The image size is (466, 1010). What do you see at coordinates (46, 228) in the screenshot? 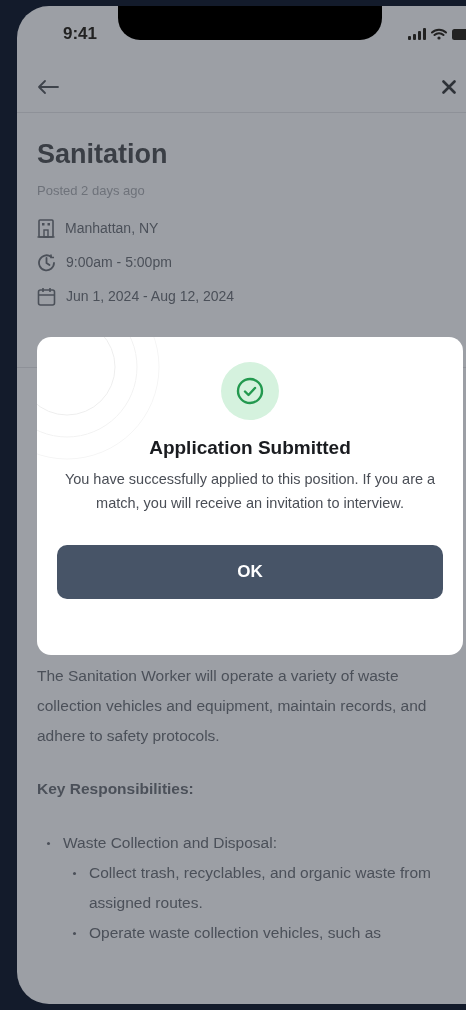
I see `building-icon` at bounding box center [46, 228].